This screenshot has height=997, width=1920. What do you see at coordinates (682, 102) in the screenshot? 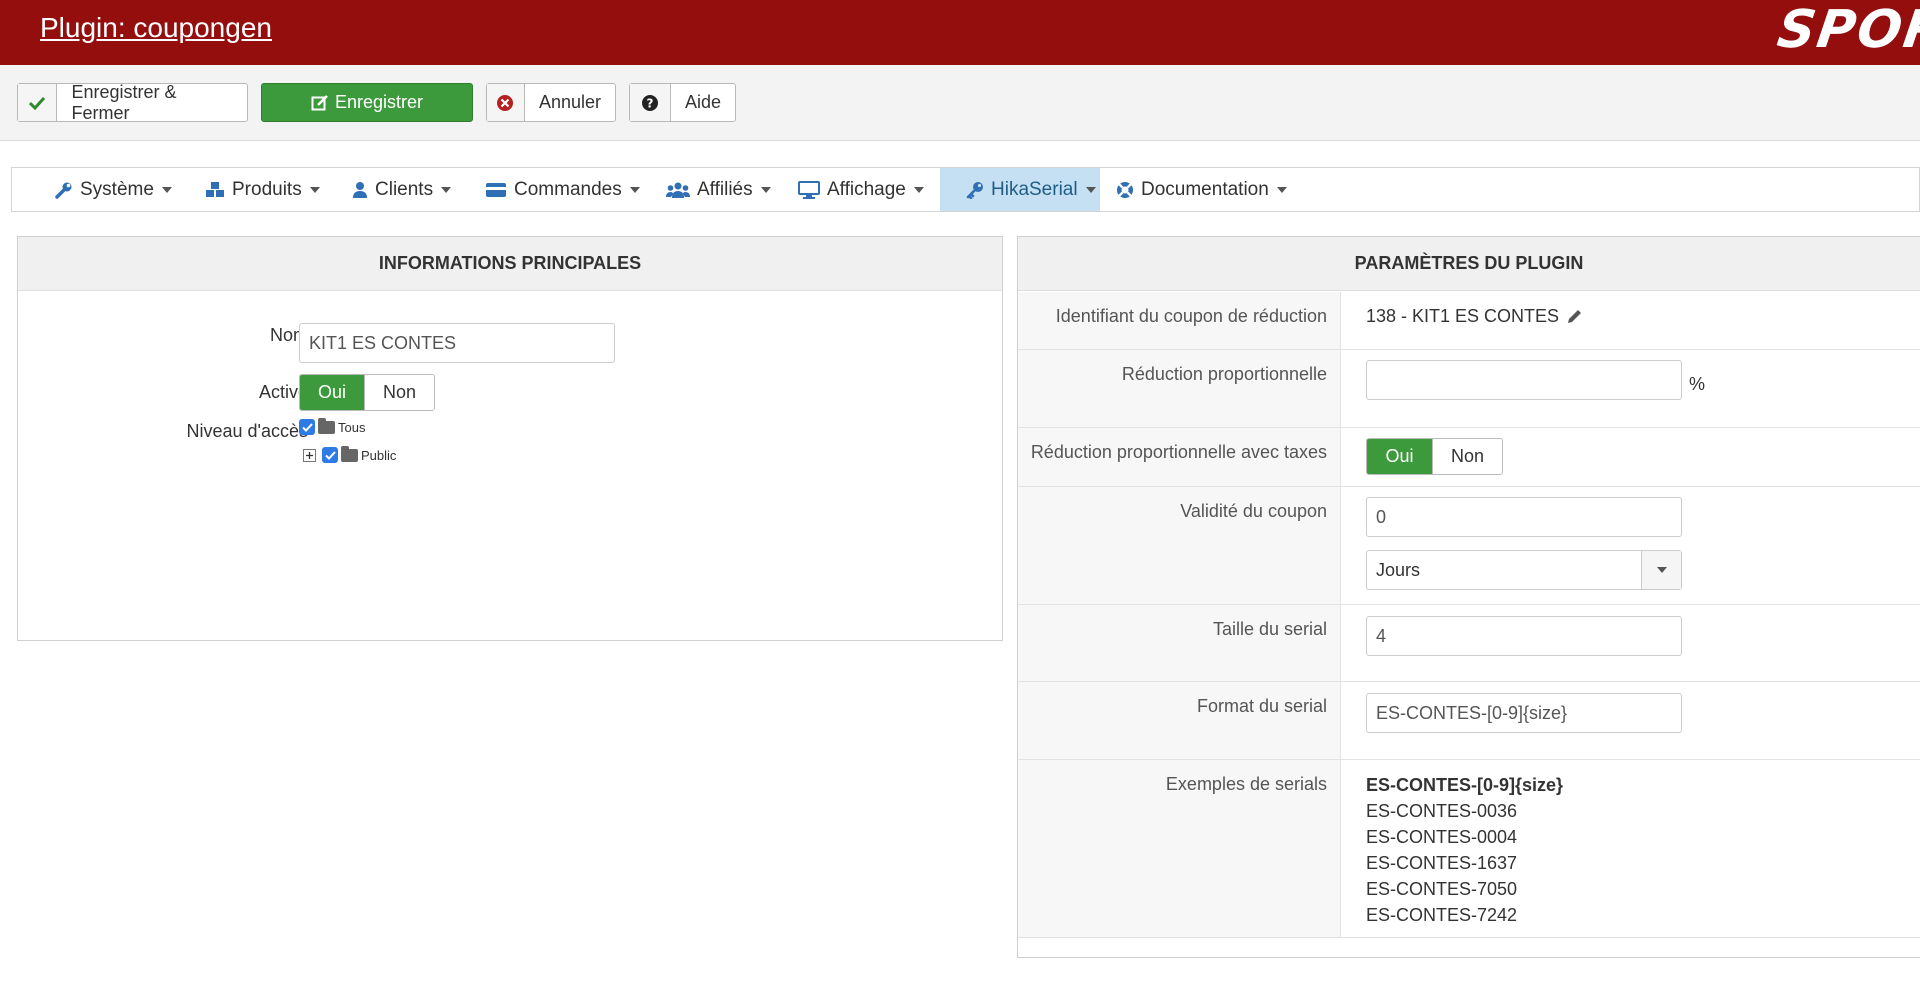
I see `help-button: ? Aide` at bounding box center [682, 102].